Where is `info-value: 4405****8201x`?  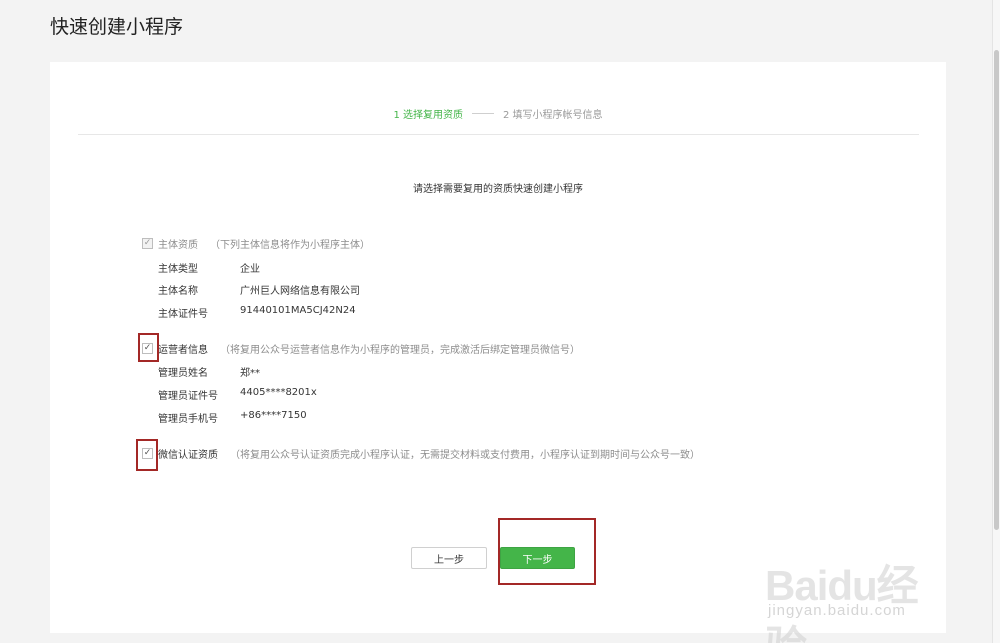
info-value: 4405****8201x is located at coordinates (278, 392).